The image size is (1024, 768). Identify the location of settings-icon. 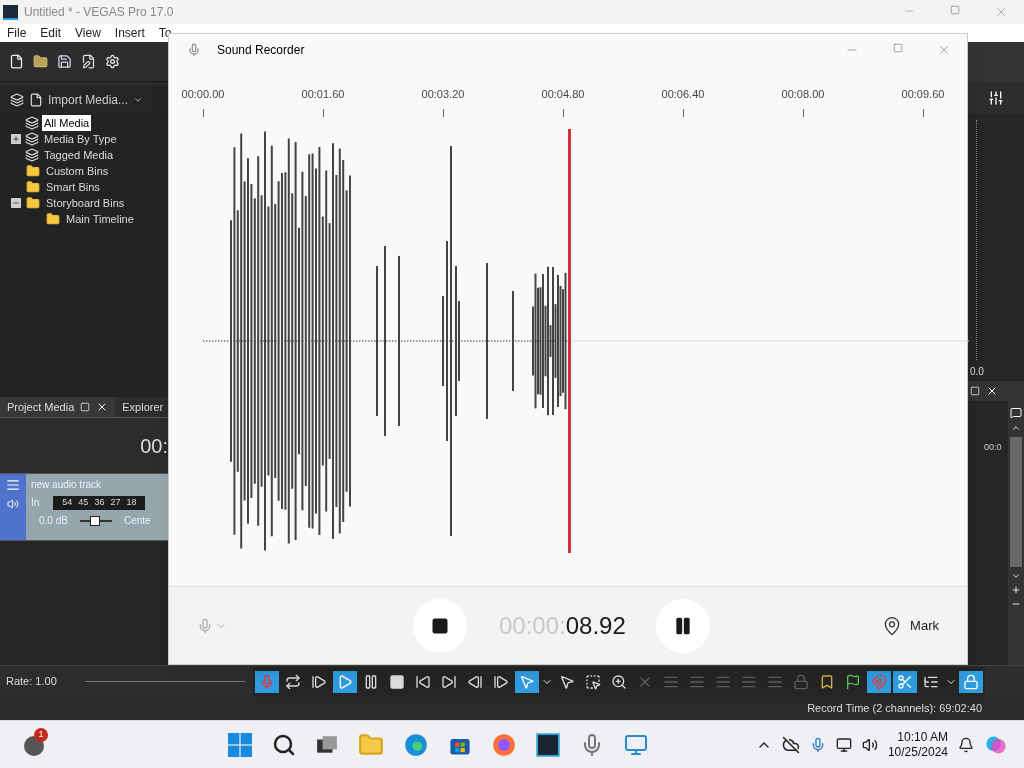
(112, 61).